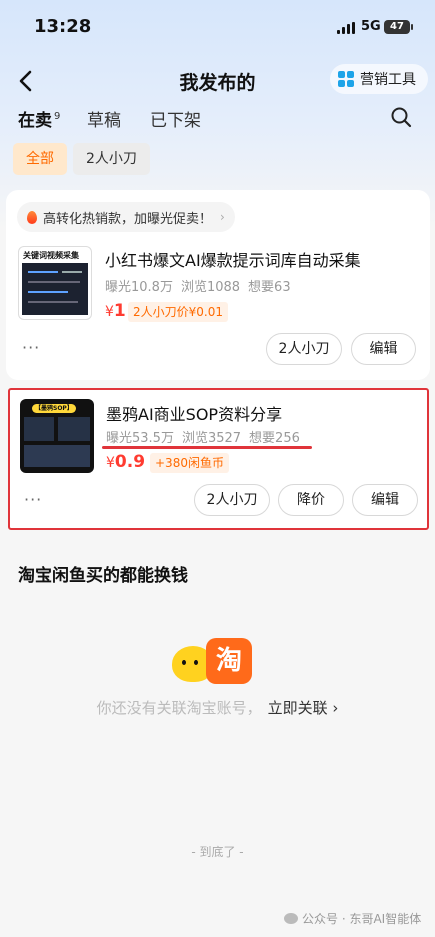 This screenshot has height=937, width=435. Describe the element at coordinates (291, 918) in the screenshot. I see `wechat-icon` at that location.